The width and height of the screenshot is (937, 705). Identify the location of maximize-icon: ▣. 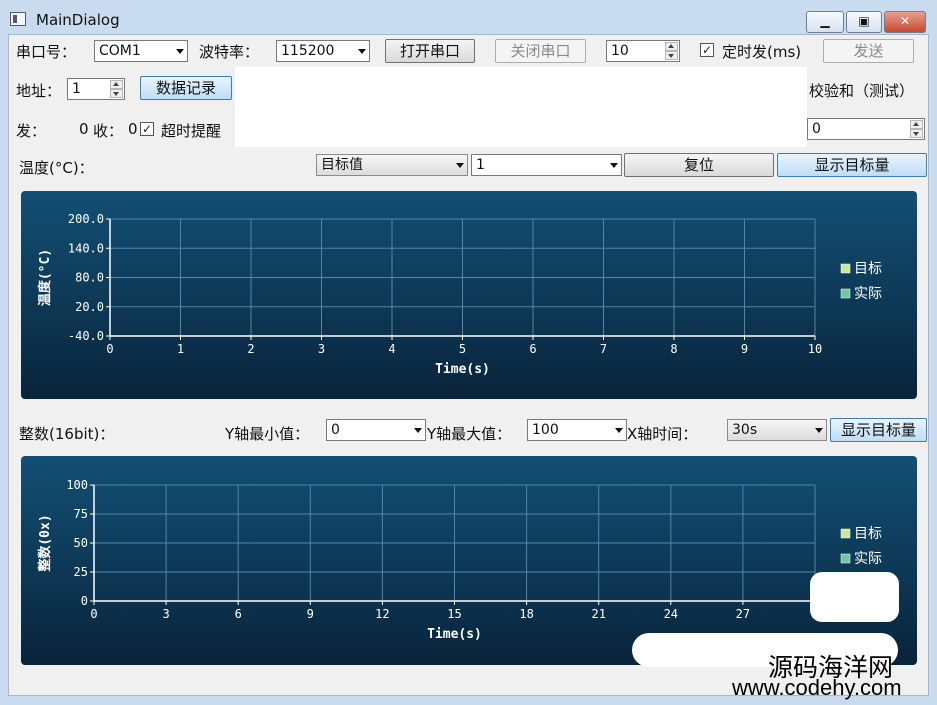
(864, 21).